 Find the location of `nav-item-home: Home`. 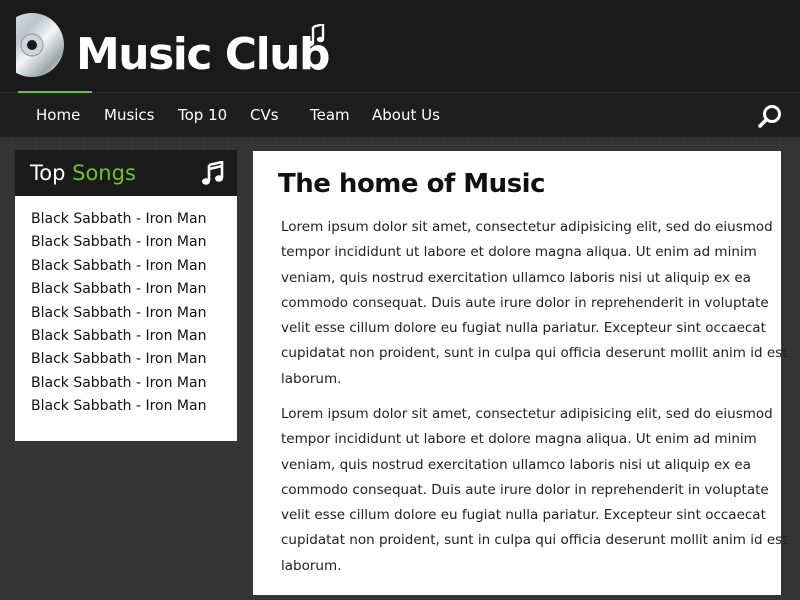

nav-item-home: Home is located at coordinates (58, 115).